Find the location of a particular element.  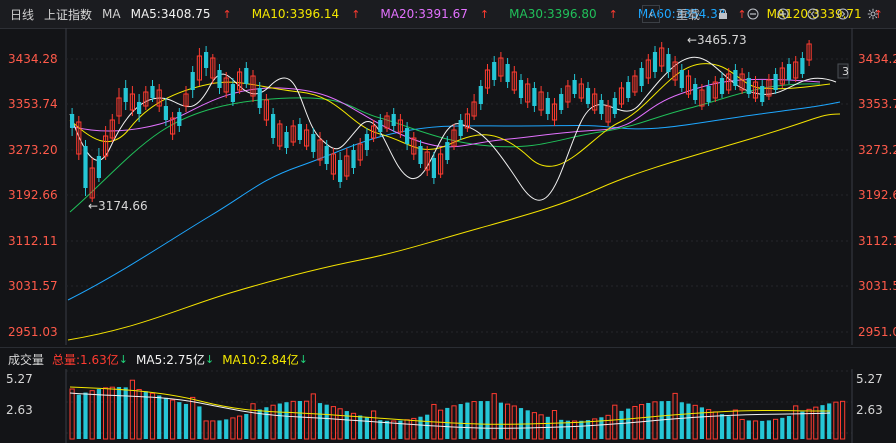

price-tick-right: 3353.7 is located at coordinates (877, 104).